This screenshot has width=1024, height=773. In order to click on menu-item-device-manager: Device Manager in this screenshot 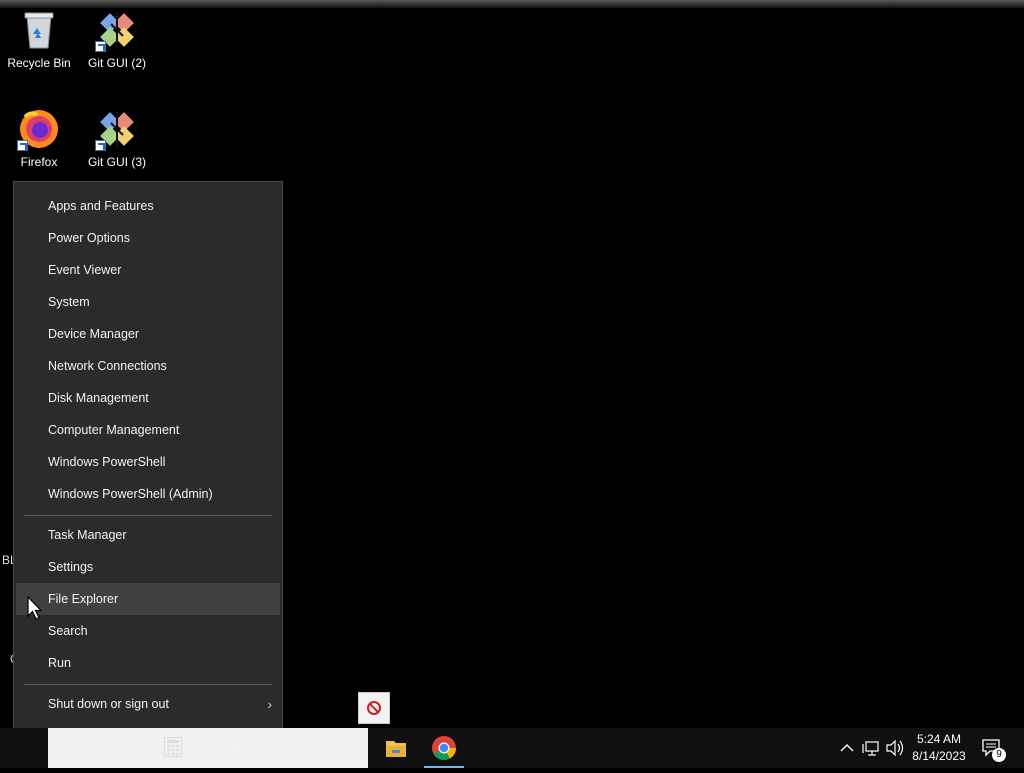, I will do `click(148, 334)`.